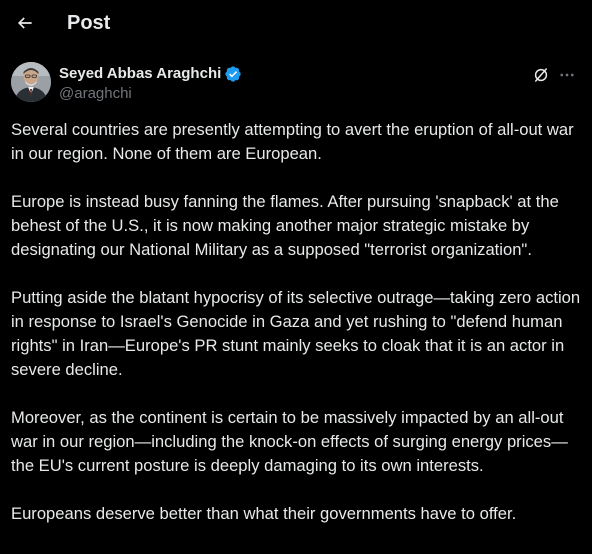 The width and height of the screenshot is (592, 554). Describe the element at coordinates (233, 74) in the screenshot. I see `verified-badge-icon` at that location.